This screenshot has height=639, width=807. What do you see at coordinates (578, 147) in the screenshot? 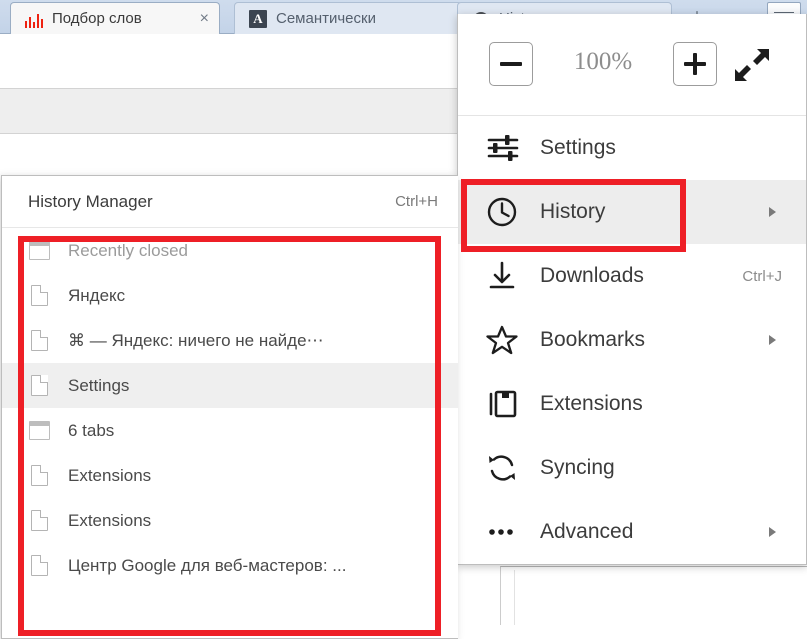
I see `menu-item-label: Settings` at bounding box center [578, 147].